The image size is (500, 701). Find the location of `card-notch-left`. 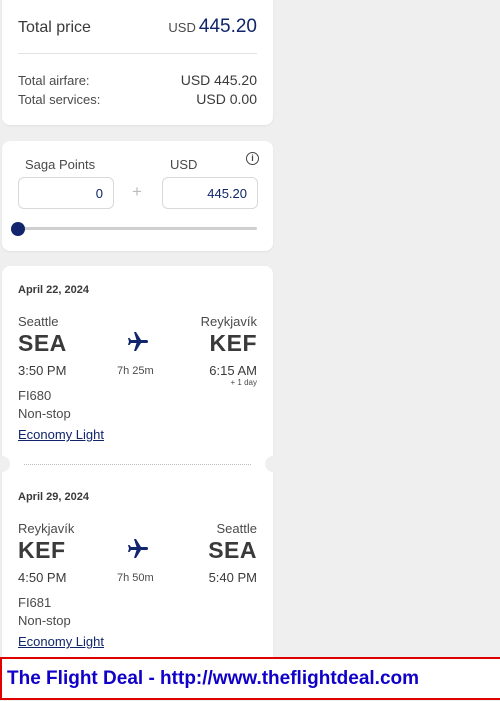

card-notch-left is located at coordinates (5, 464).